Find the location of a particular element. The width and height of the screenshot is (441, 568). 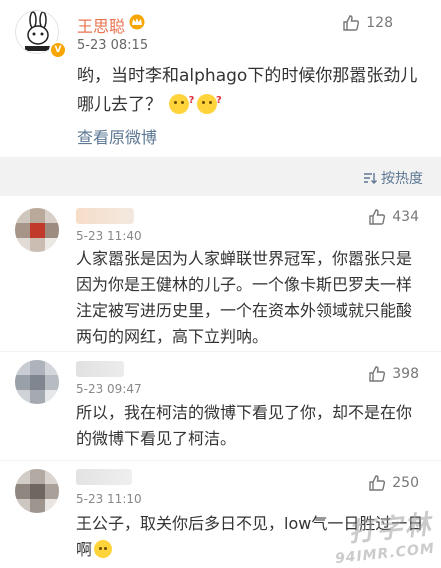

sort-by-hotness-button: 按热度 is located at coordinates (393, 178).